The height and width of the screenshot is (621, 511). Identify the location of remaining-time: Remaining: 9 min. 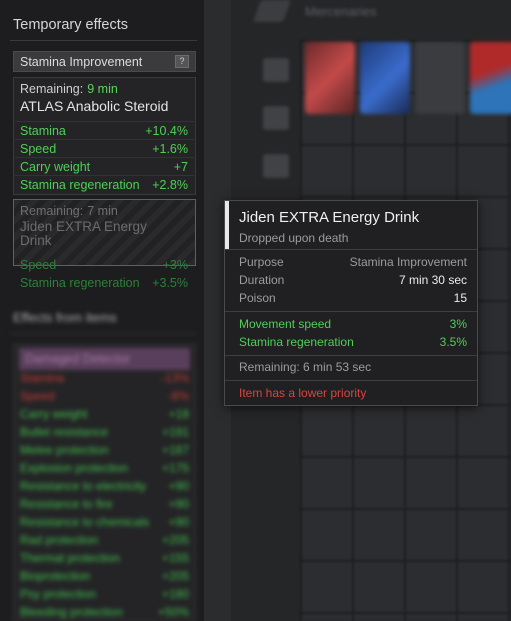
(69, 89).